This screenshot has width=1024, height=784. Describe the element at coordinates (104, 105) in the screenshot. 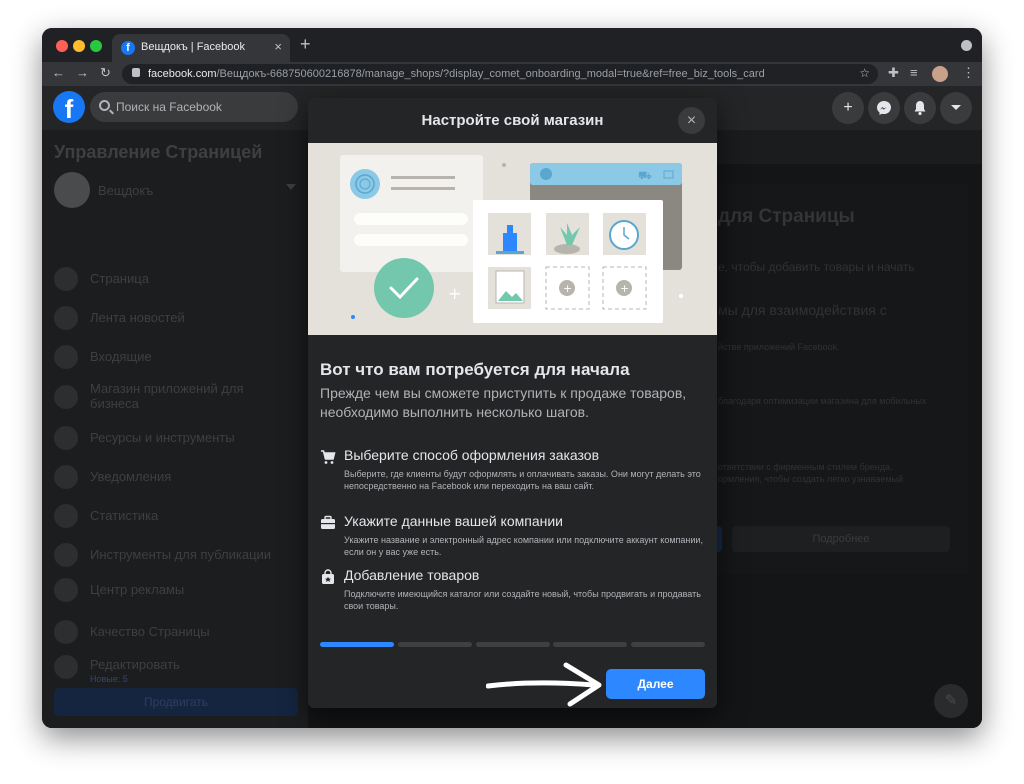

I see `search-icon` at that location.